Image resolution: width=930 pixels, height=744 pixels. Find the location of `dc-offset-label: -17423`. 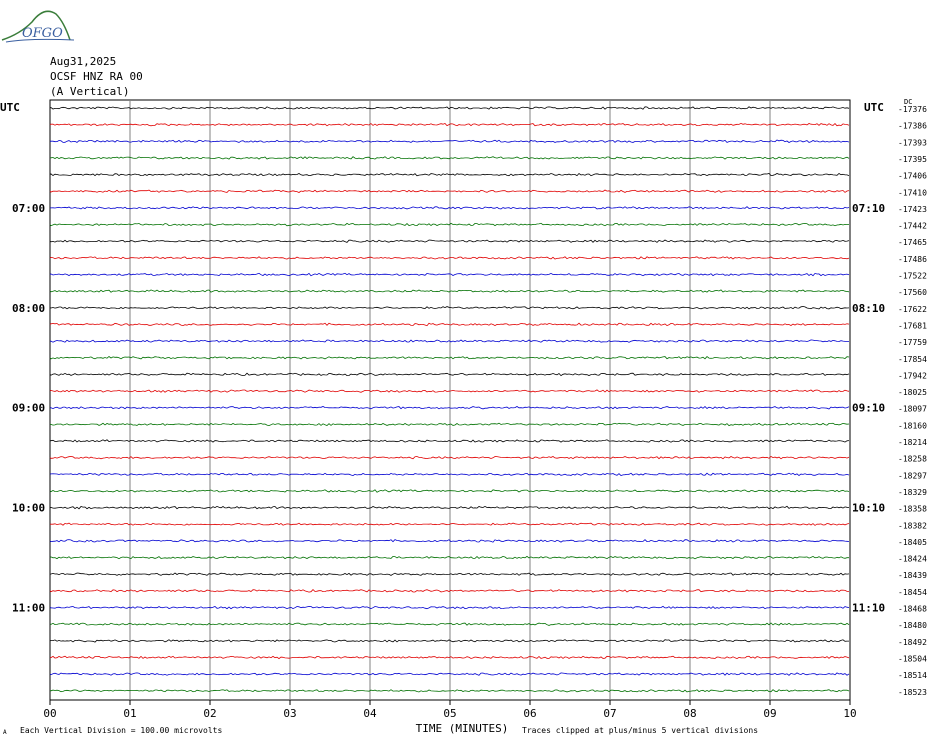

dc-offset-label: -17423 is located at coordinates (912, 209).